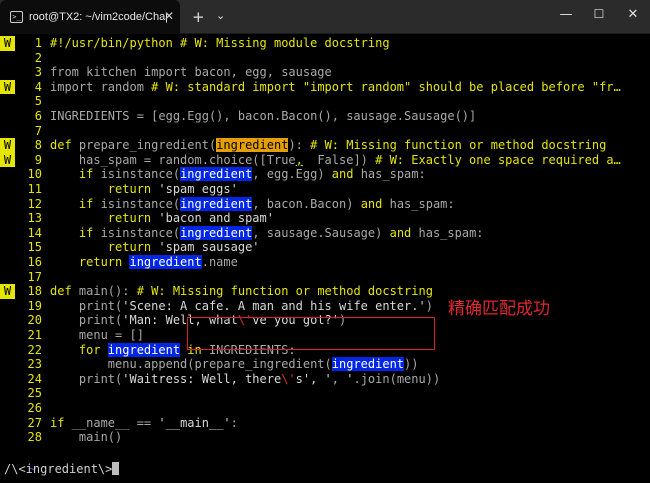 Image resolution: width=650 pixels, height=483 pixels. I want to click on code-token: for, so click(79, 349).